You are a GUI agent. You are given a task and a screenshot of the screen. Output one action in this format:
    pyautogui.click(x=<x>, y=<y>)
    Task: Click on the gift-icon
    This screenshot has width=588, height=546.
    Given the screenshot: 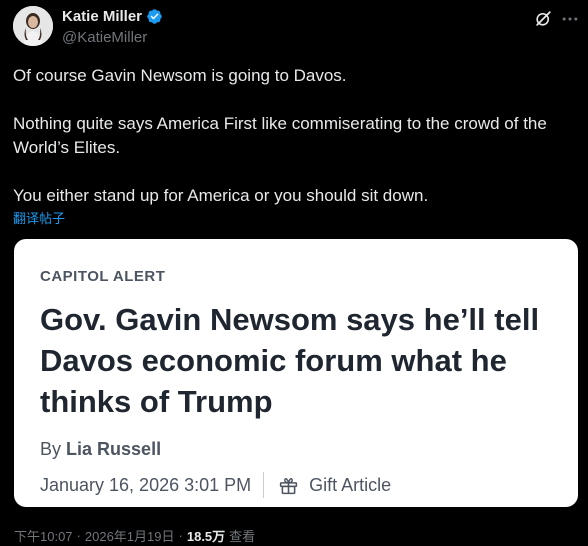 What is the action you would take?
    pyautogui.click(x=288, y=485)
    